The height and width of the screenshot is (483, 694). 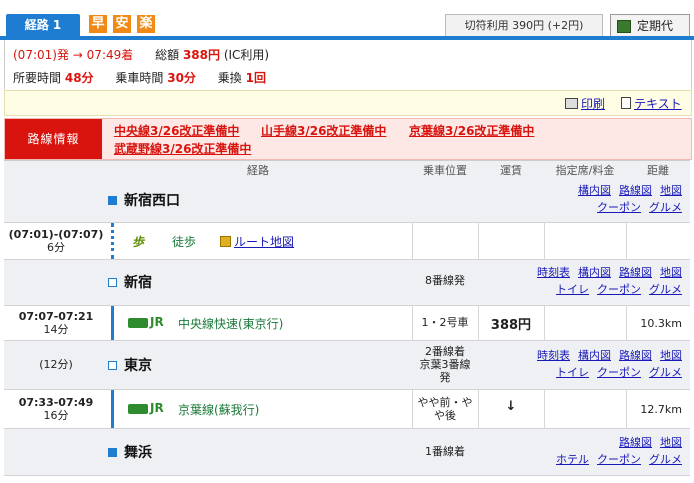 What do you see at coordinates (225, 241) in the screenshot?
I see `route-map-icon` at bounding box center [225, 241].